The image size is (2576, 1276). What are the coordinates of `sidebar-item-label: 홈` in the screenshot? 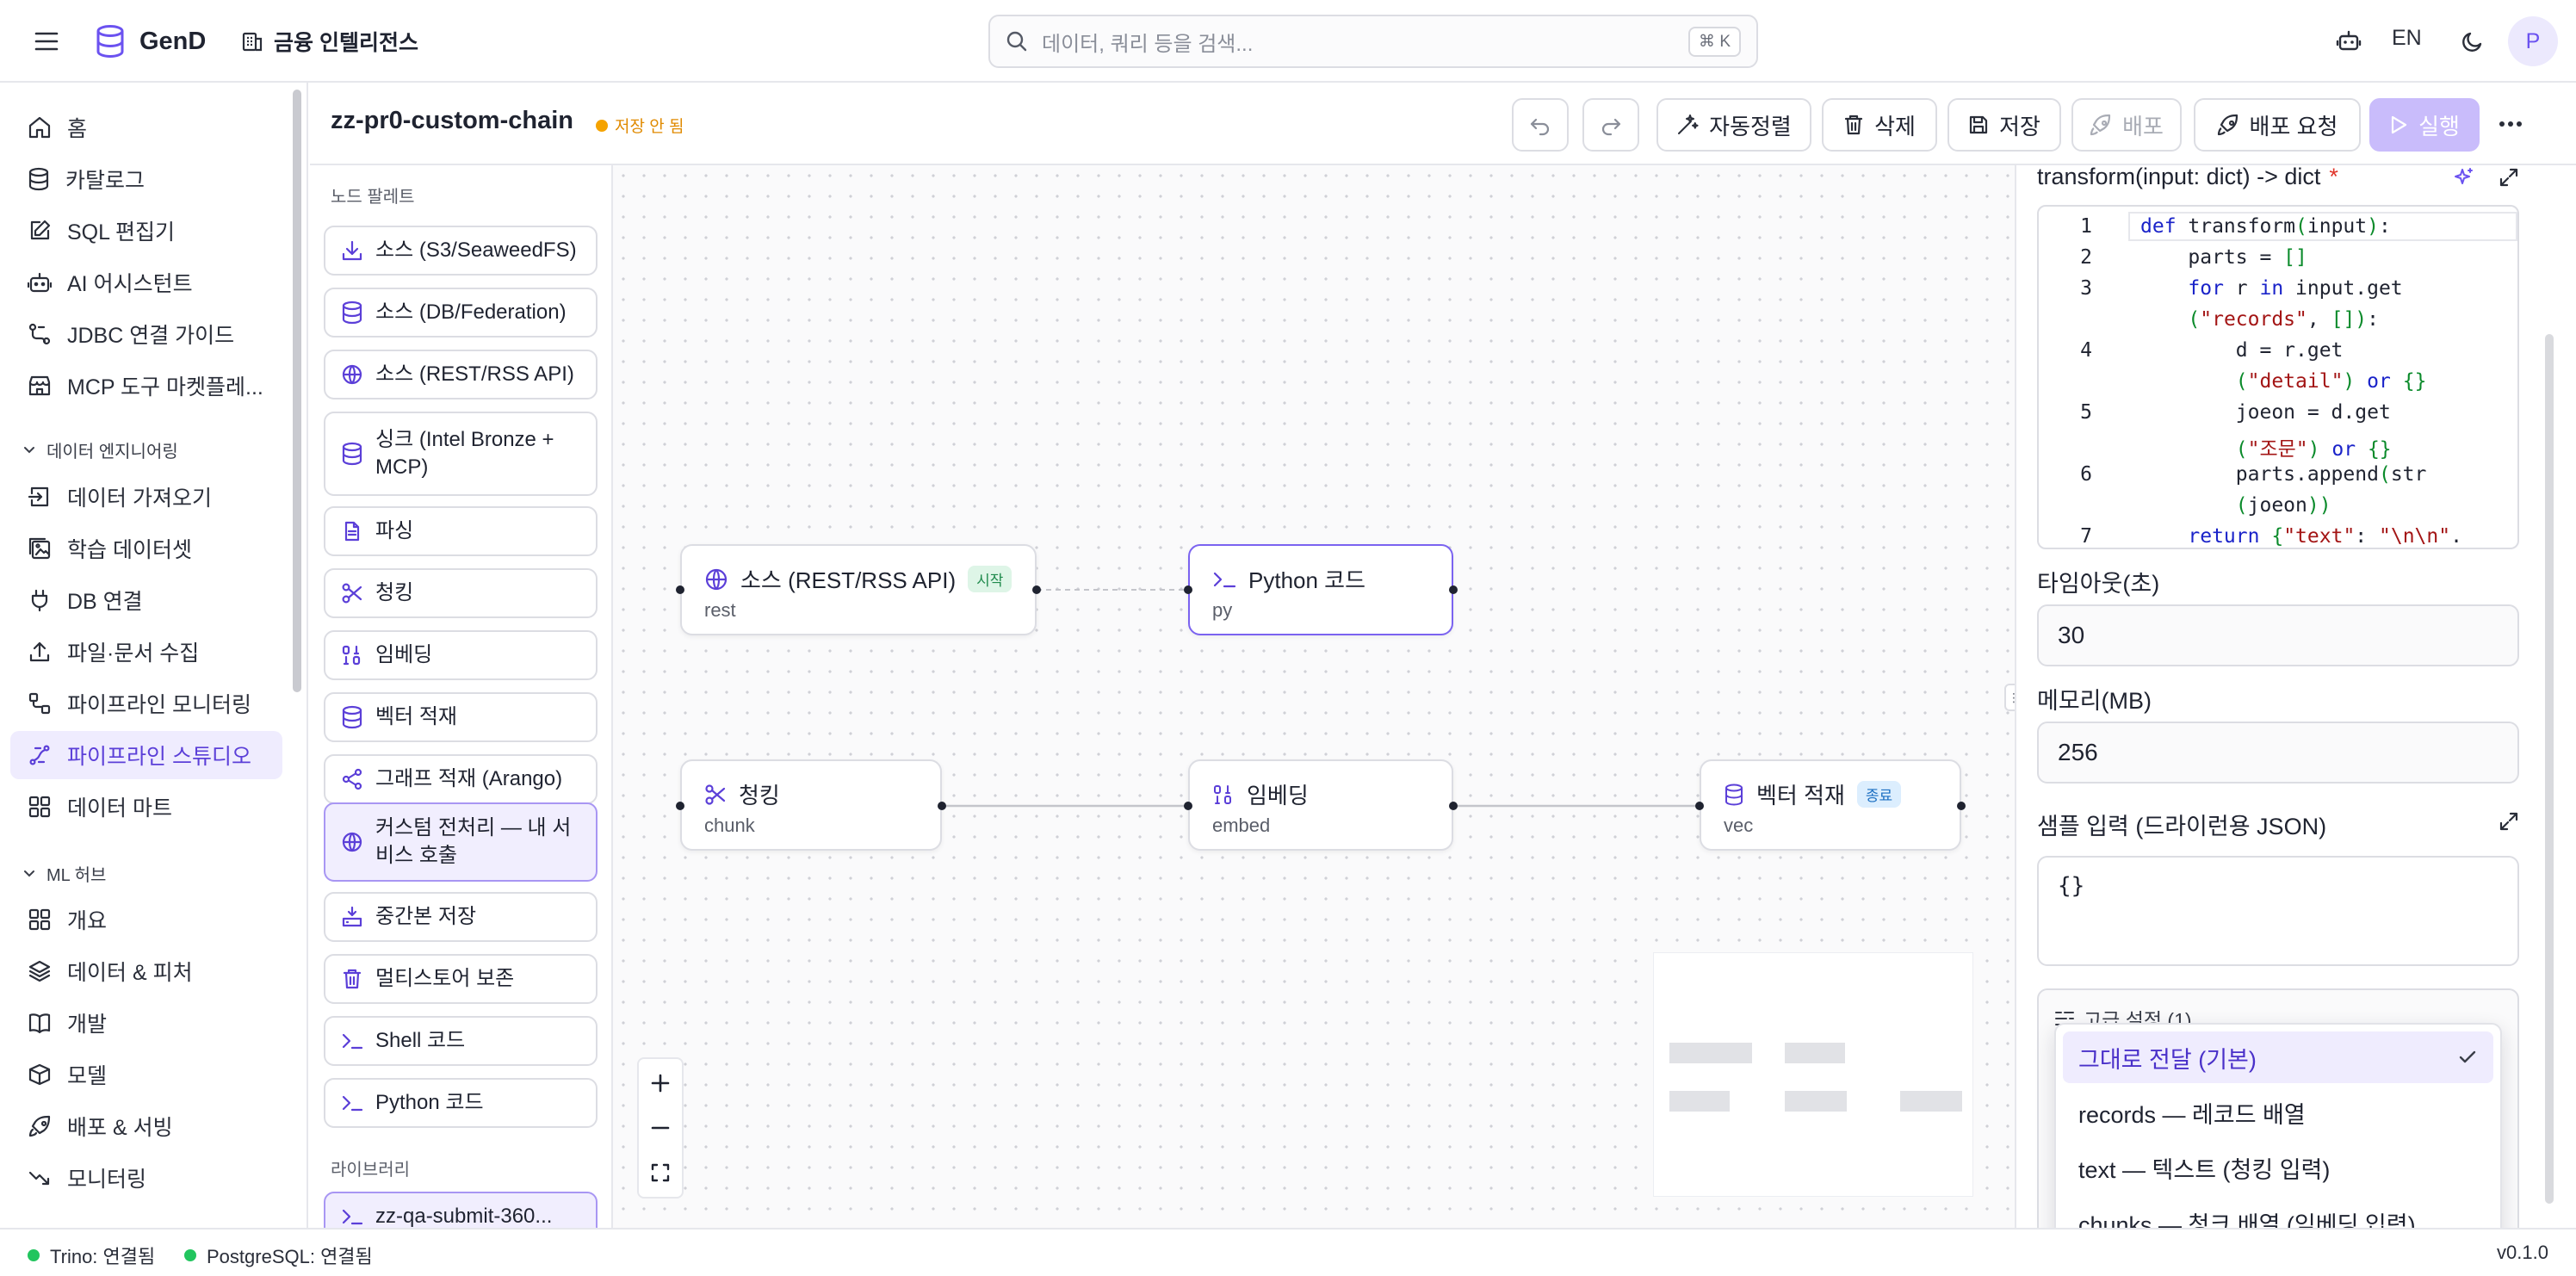 It's located at (78, 129).